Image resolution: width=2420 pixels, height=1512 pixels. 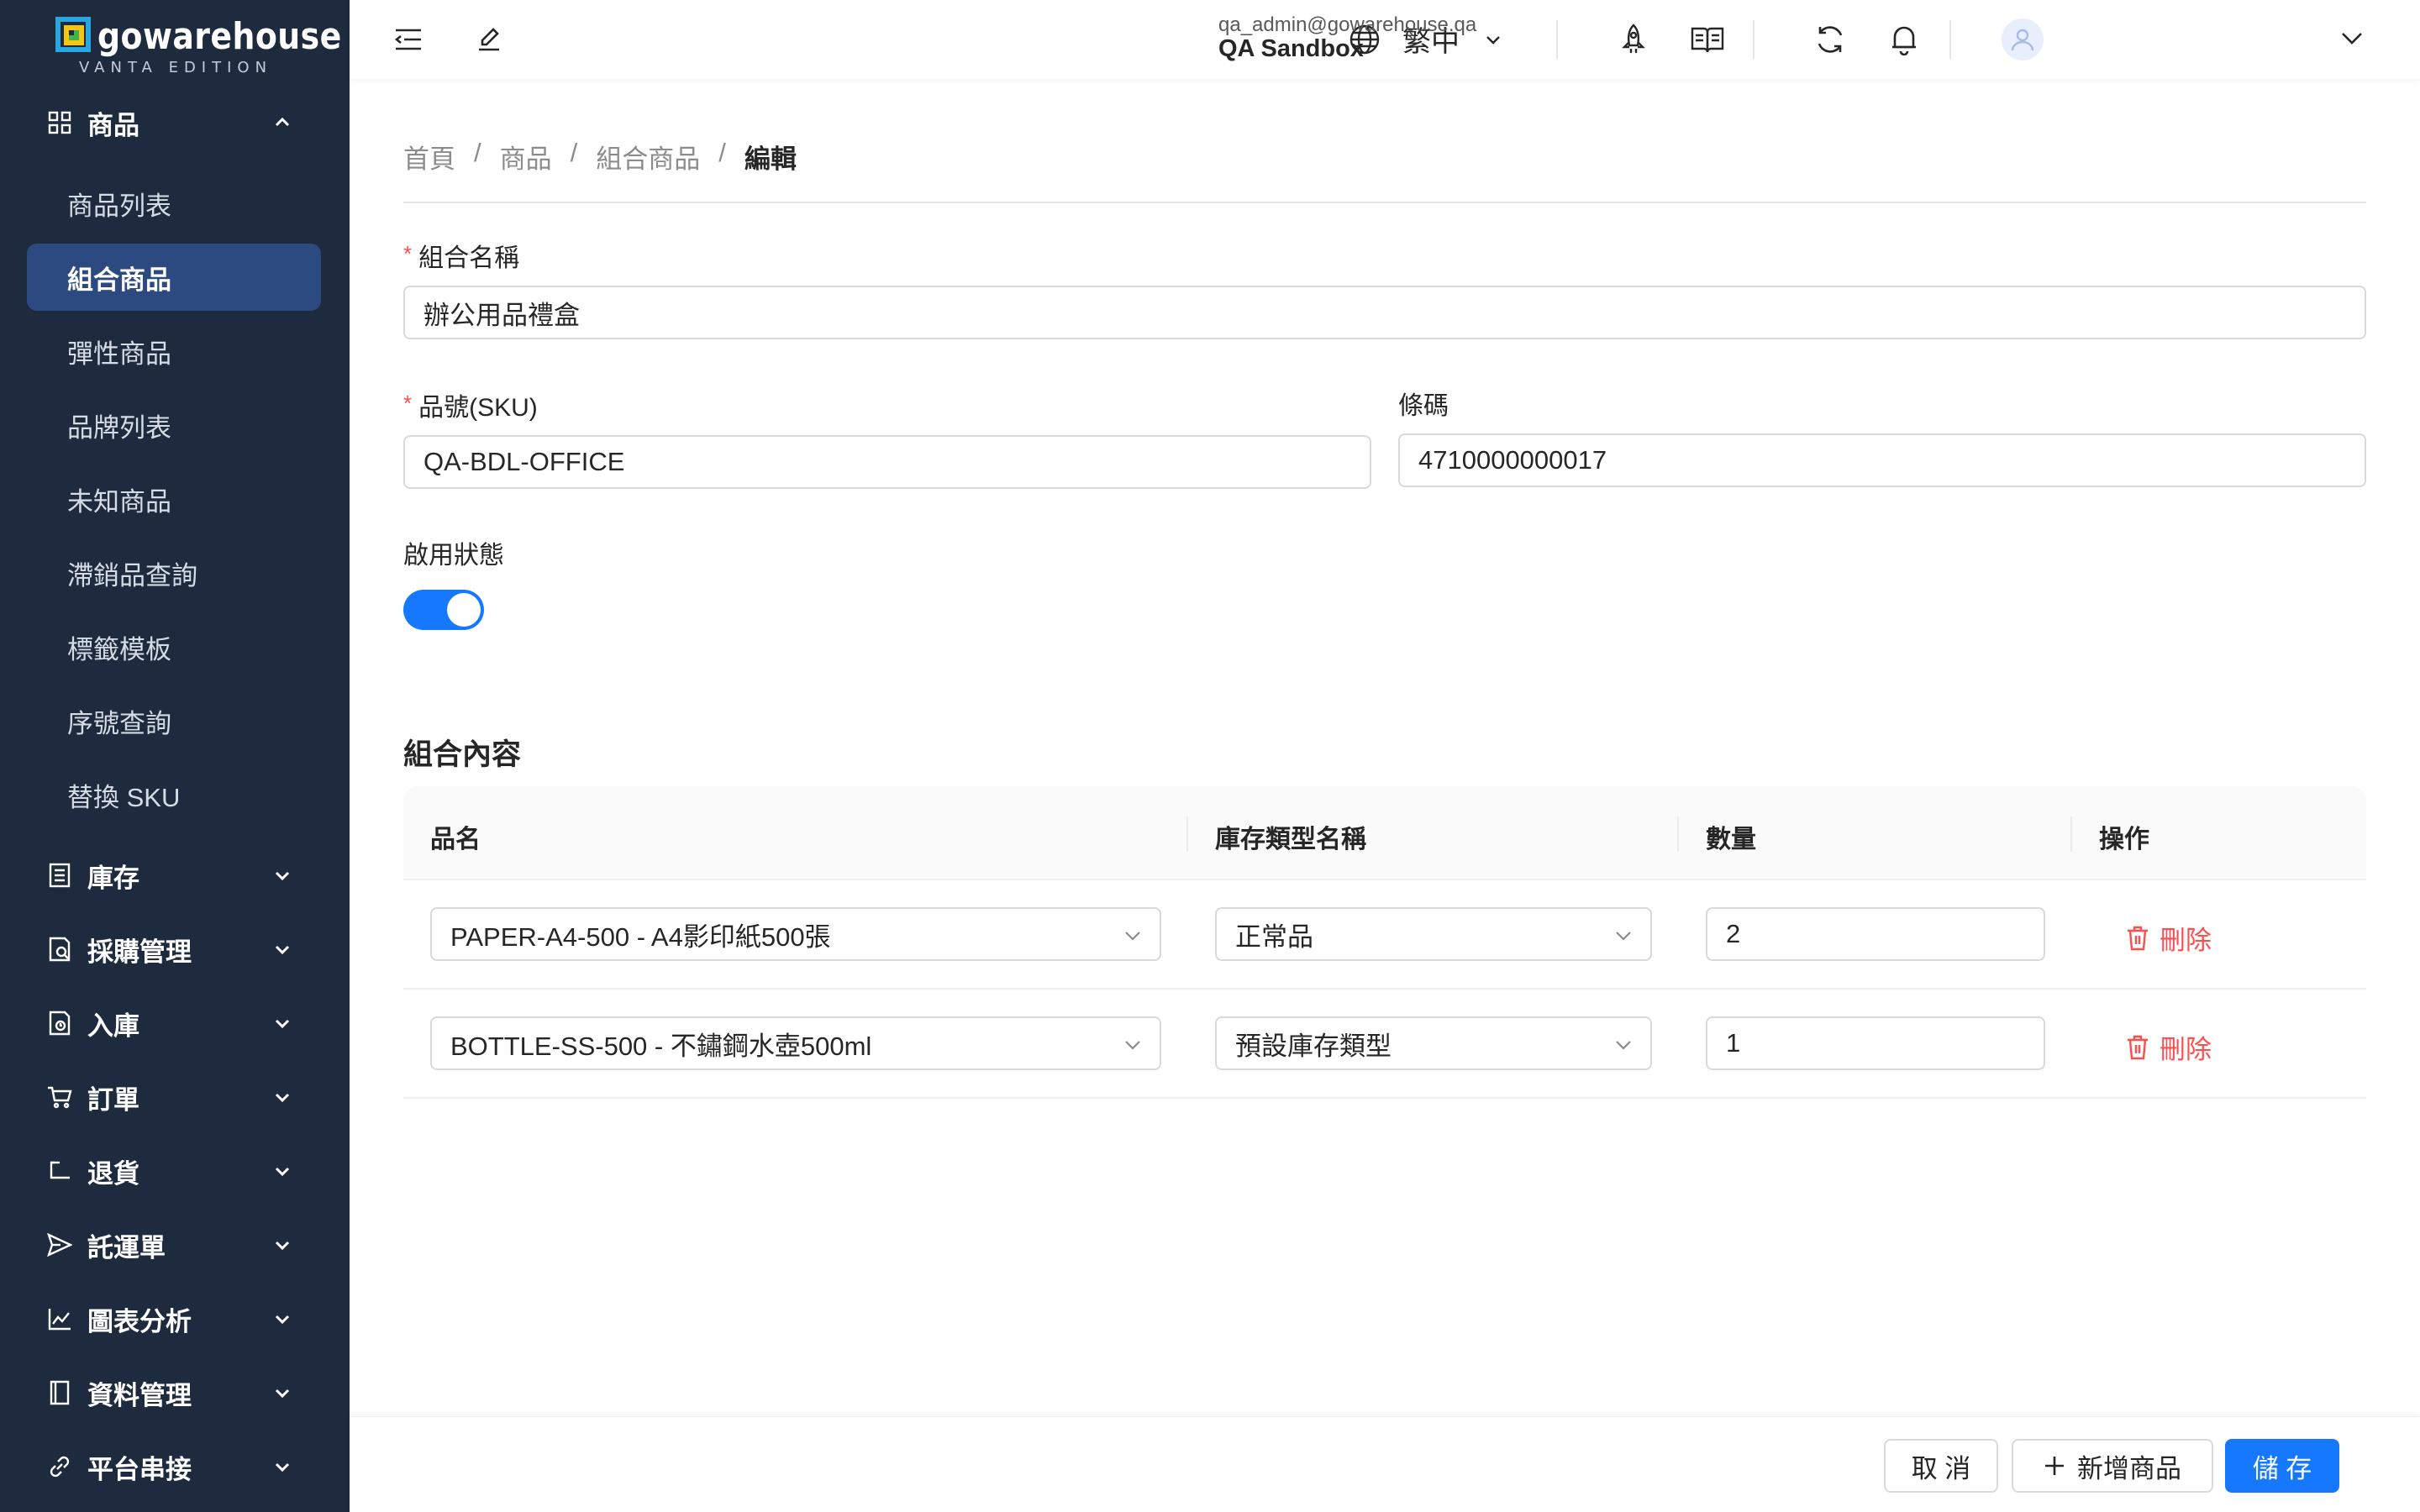 What do you see at coordinates (60, 1392) in the screenshot?
I see `book-icon` at bounding box center [60, 1392].